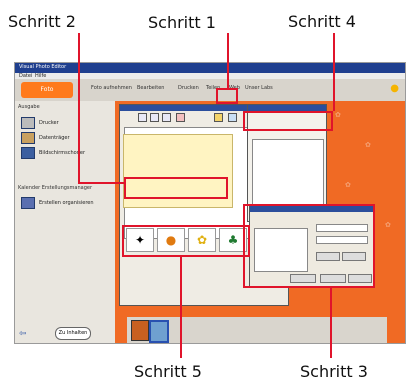 This screenshot has width=410, height=385. What do you see at coordinates (394, 88) in the screenshot?
I see `lightbulb-icon: ●` at bounding box center [394, 88].